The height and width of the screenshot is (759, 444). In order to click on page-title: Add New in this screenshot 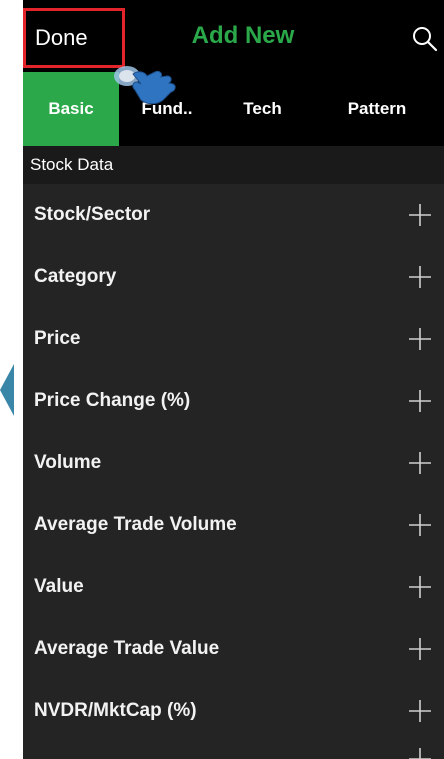, I will do `click(243, 35)`.